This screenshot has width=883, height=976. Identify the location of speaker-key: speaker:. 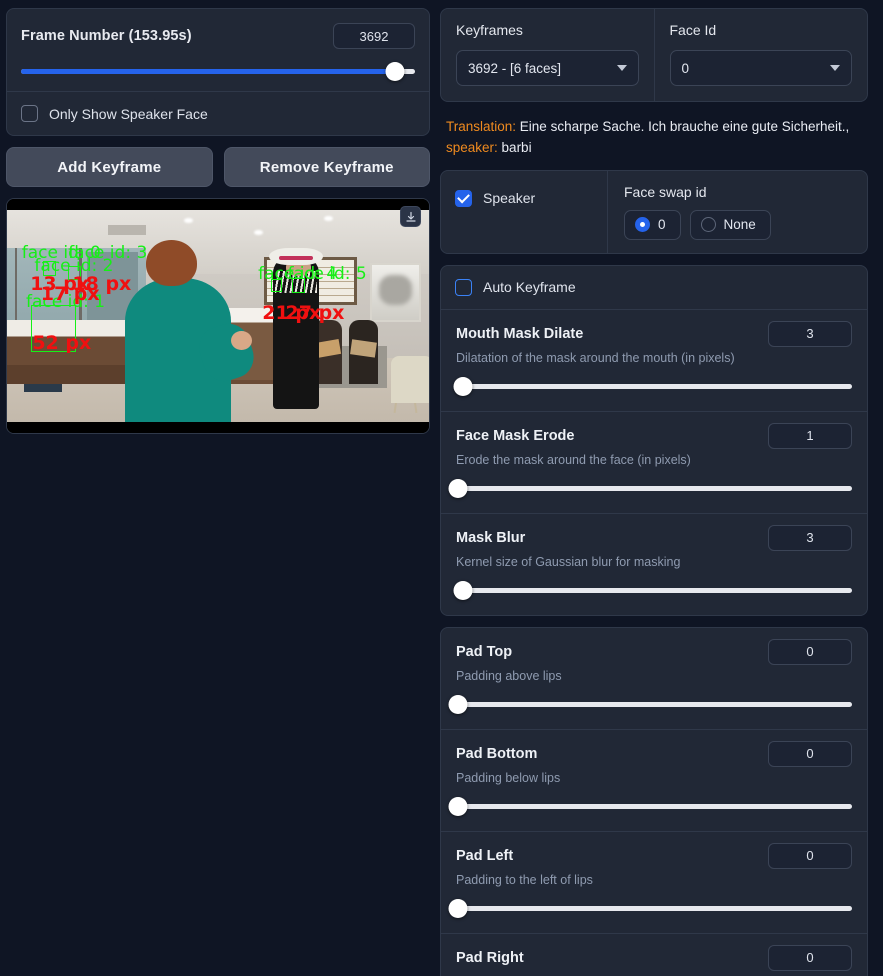
(472, 147).